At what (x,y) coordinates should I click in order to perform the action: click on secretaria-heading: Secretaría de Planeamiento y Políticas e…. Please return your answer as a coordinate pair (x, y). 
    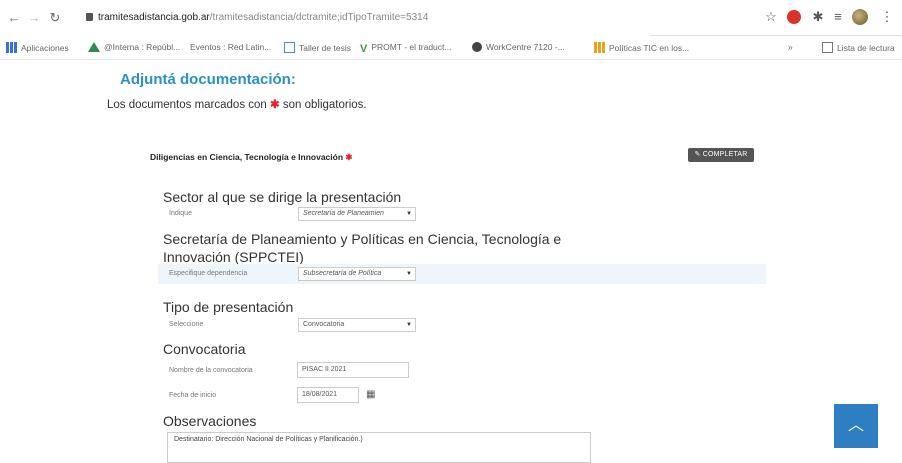
    Looking at the image, I should click on (362, 248).